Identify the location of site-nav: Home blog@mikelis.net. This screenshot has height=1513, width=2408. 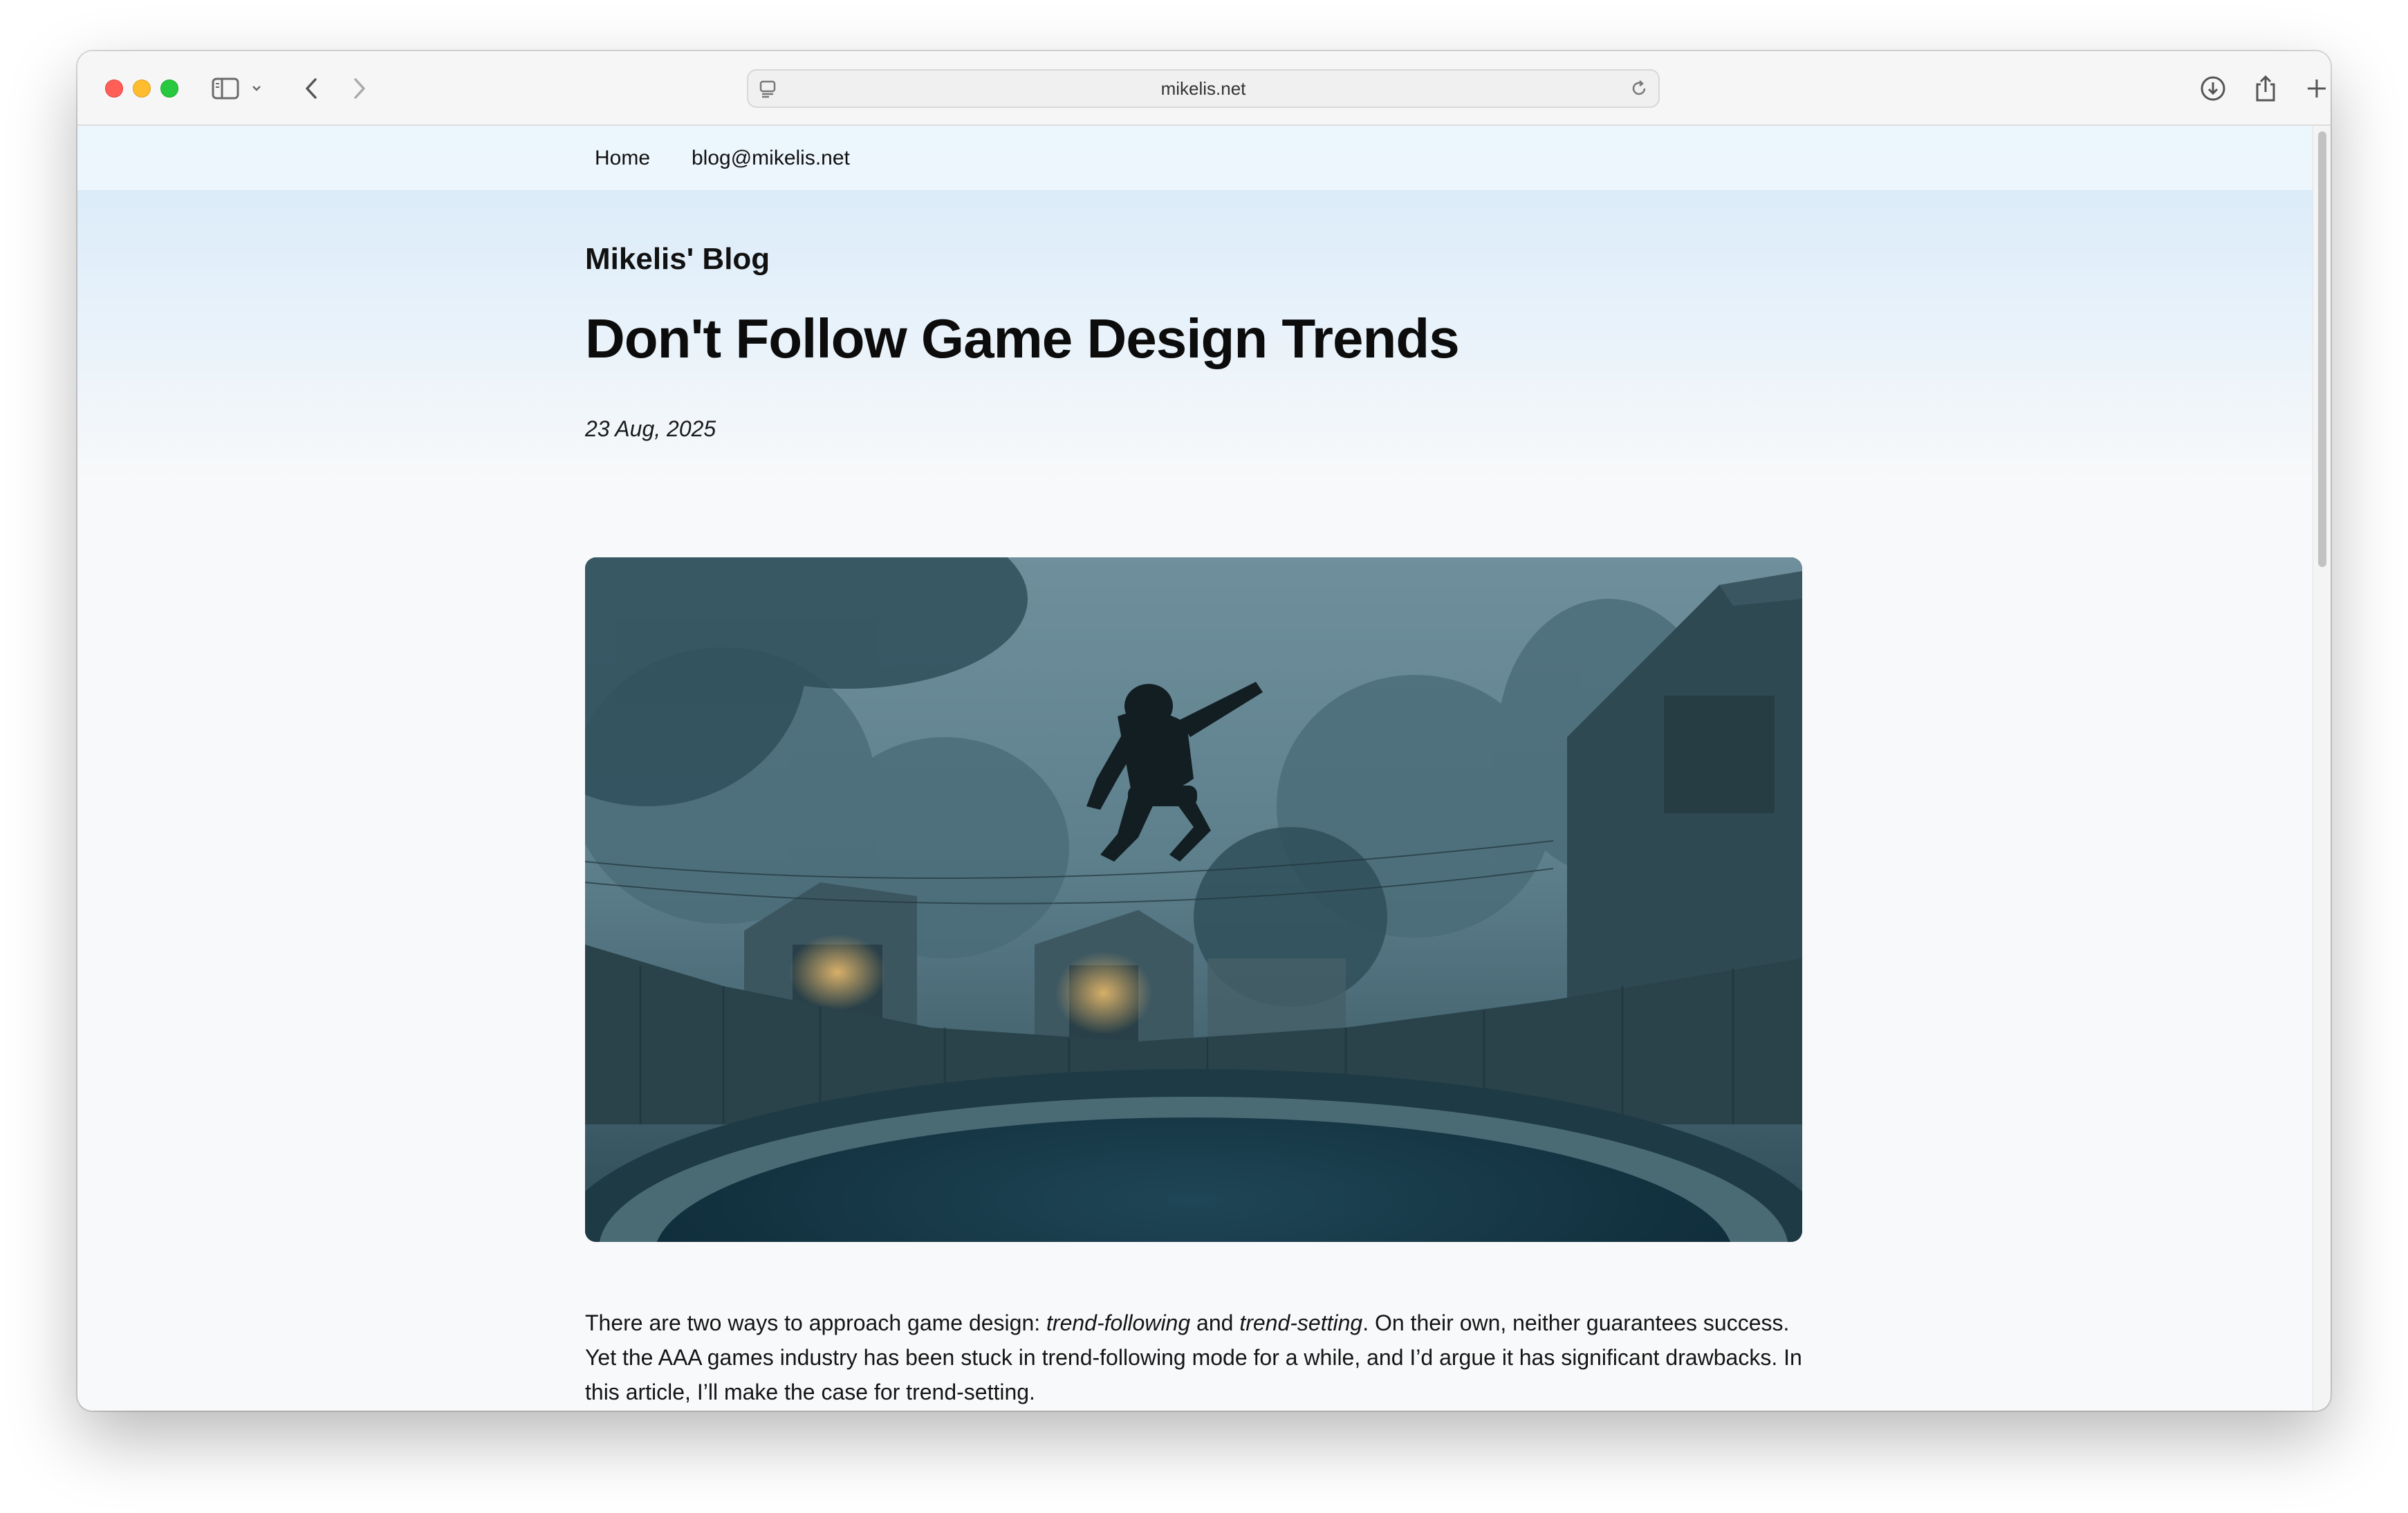
(1195, 158).